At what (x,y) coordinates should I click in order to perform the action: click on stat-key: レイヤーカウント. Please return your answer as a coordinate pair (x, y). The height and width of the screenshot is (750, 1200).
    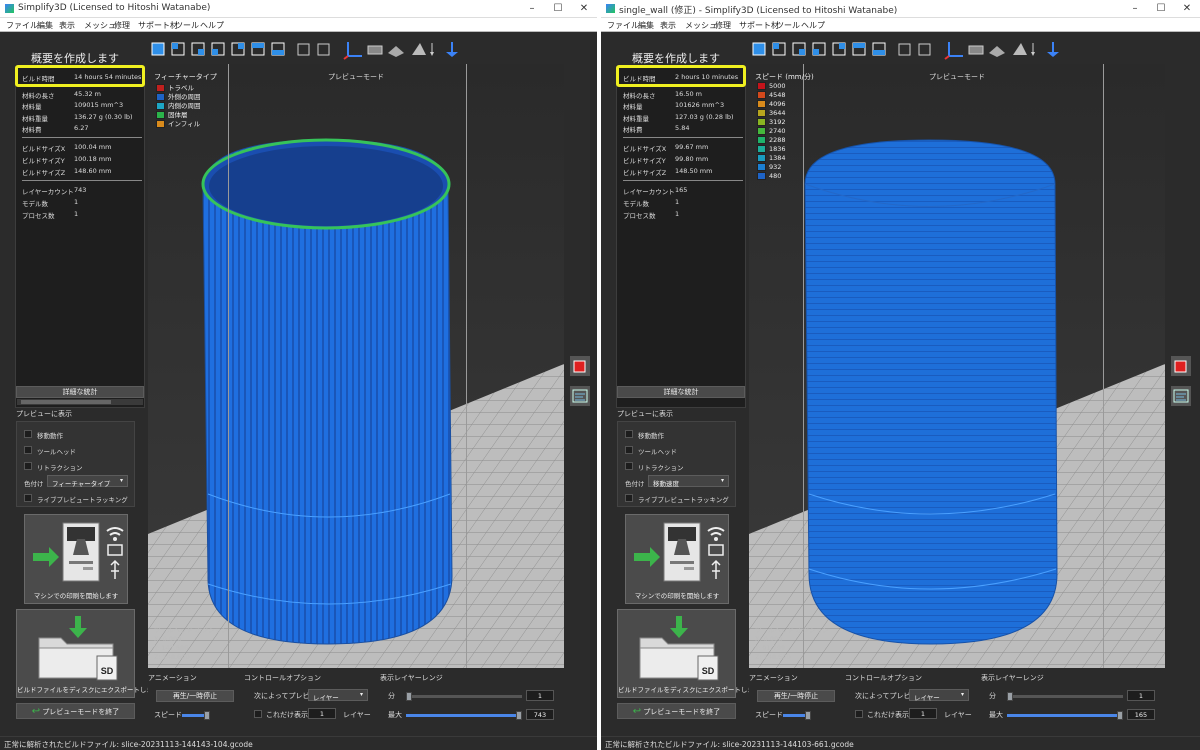
    Looking at the image, I should click on (48, 192).